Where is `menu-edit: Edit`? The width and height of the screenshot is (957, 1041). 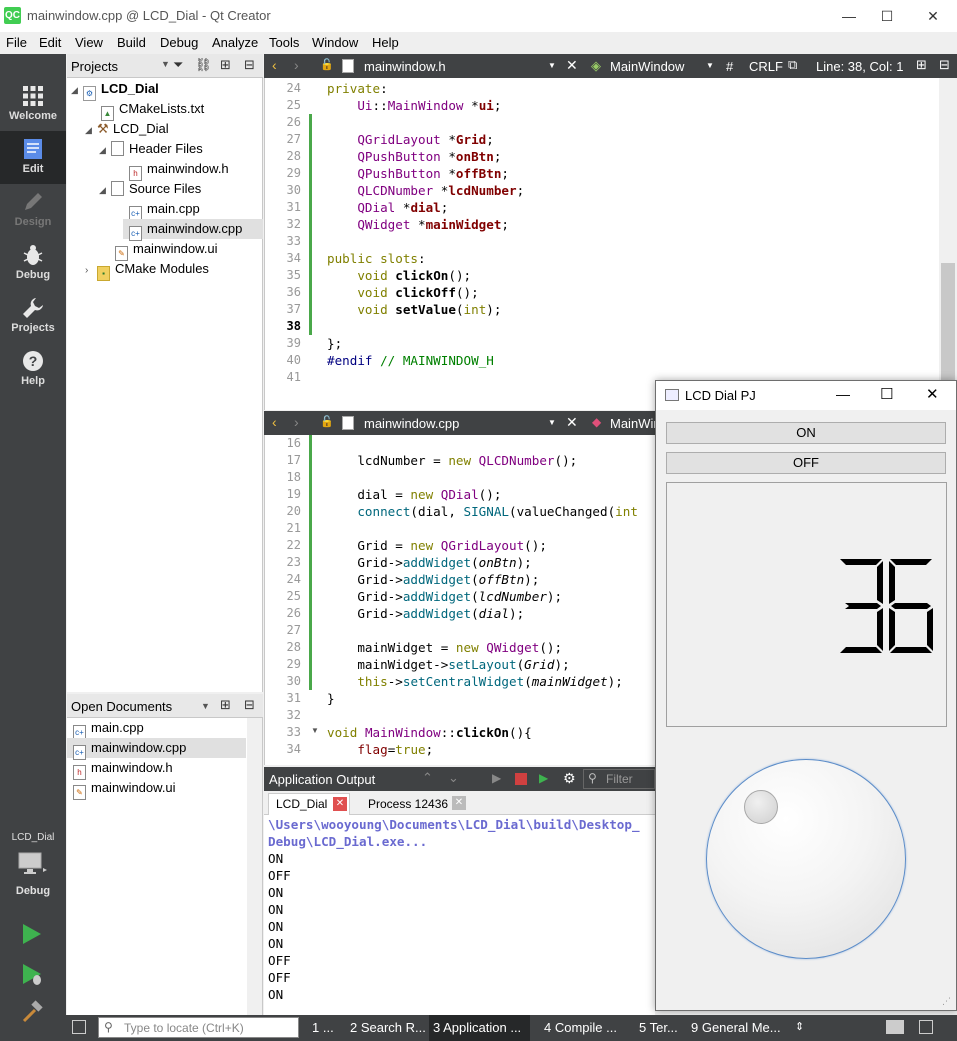 menu-edit: Edit is located at coordinates (50, 42).